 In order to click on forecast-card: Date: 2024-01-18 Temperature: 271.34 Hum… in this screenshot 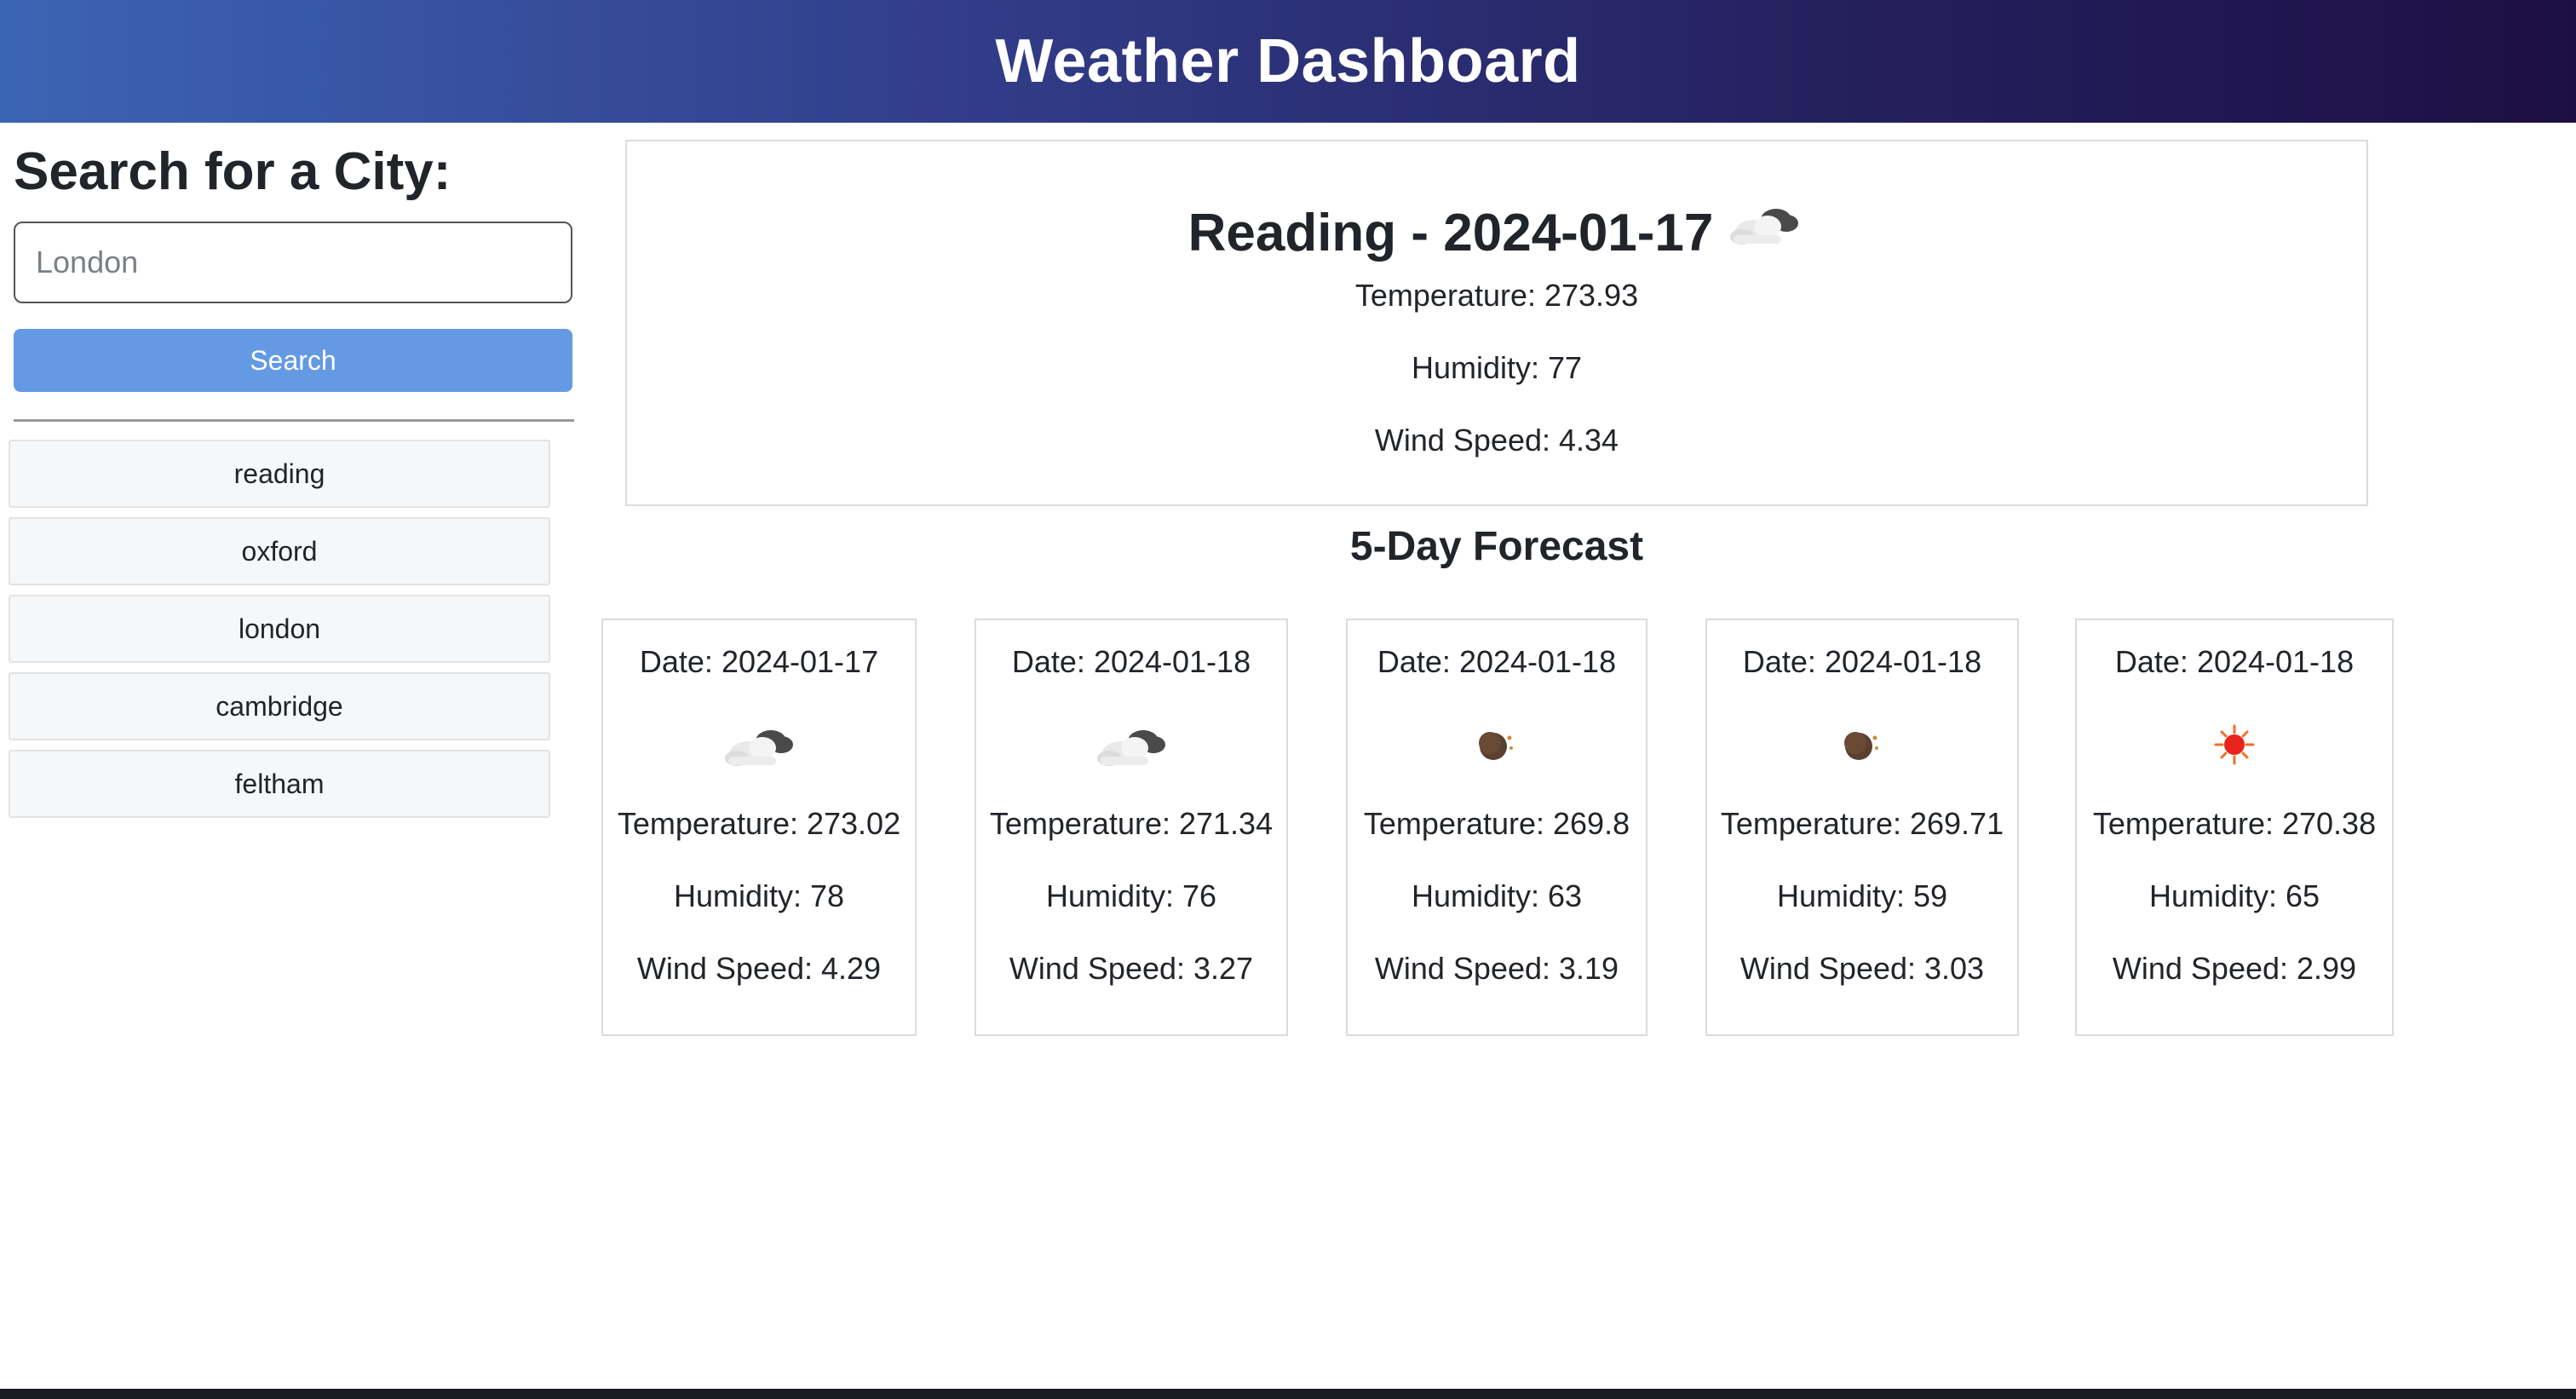, I will do `click(1131, 828)`.